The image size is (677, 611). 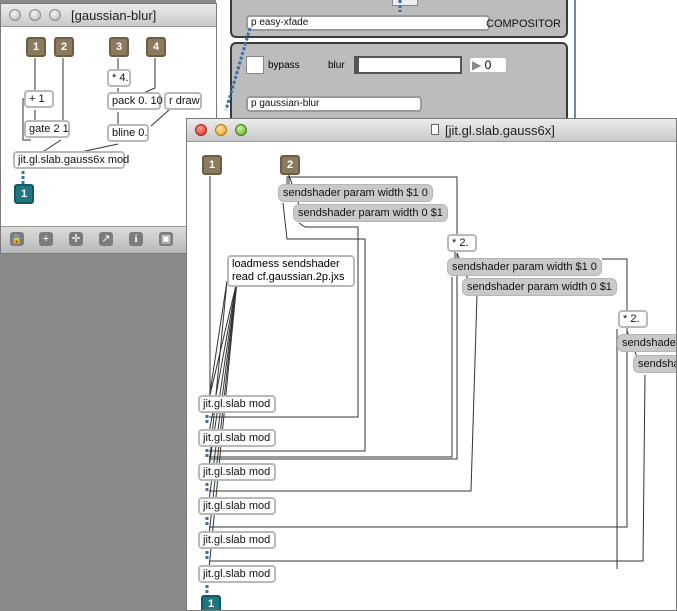 What do you see at coordinates (17, 239) in the screenshot?
I see `lock-icon: 🔒` at bounding box center [17, 239].